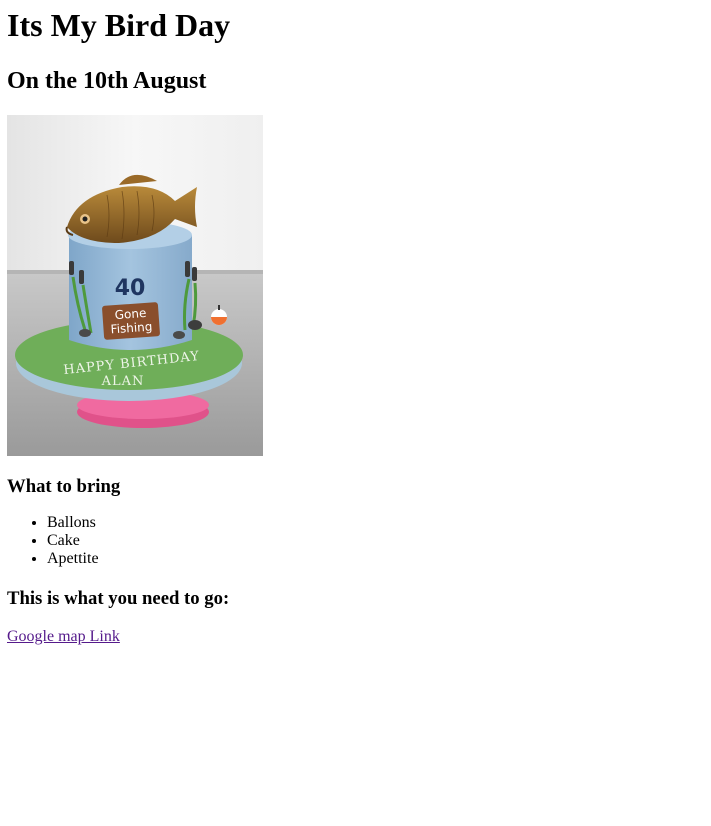  I want to click on page-title: Its My Bird Day, so click(119, 25).